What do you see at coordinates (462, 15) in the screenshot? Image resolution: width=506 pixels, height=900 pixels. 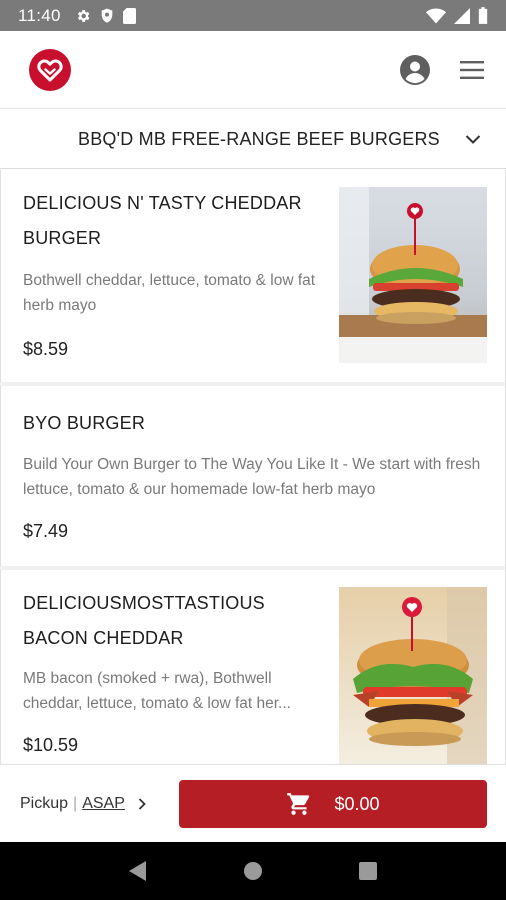 I see `signal-icon` at bounding box center [462, 15].